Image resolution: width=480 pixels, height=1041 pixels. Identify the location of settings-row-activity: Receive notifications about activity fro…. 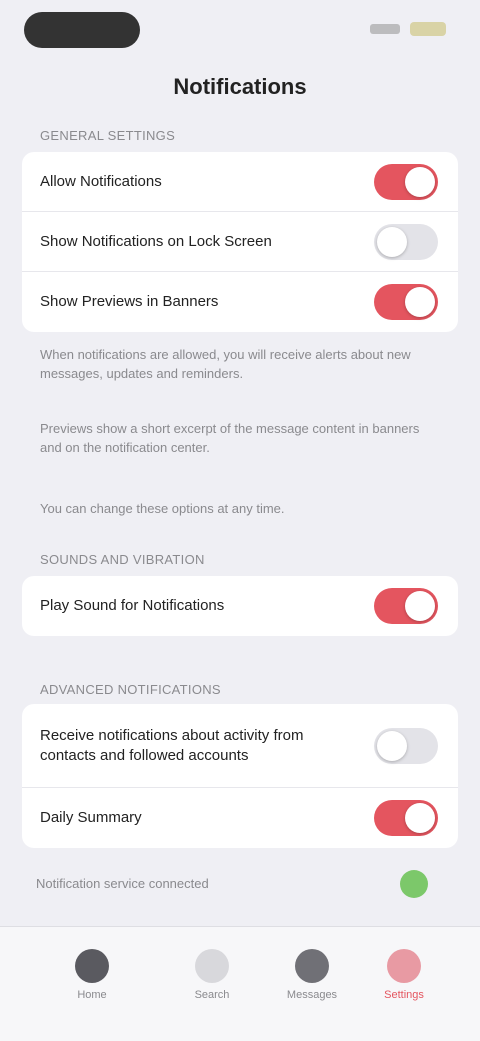
(240, 746).